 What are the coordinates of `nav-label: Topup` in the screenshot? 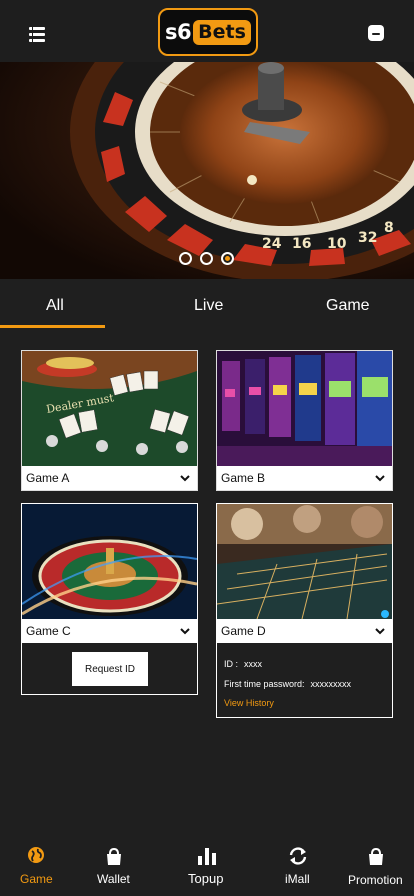 It's located at (206, 878).